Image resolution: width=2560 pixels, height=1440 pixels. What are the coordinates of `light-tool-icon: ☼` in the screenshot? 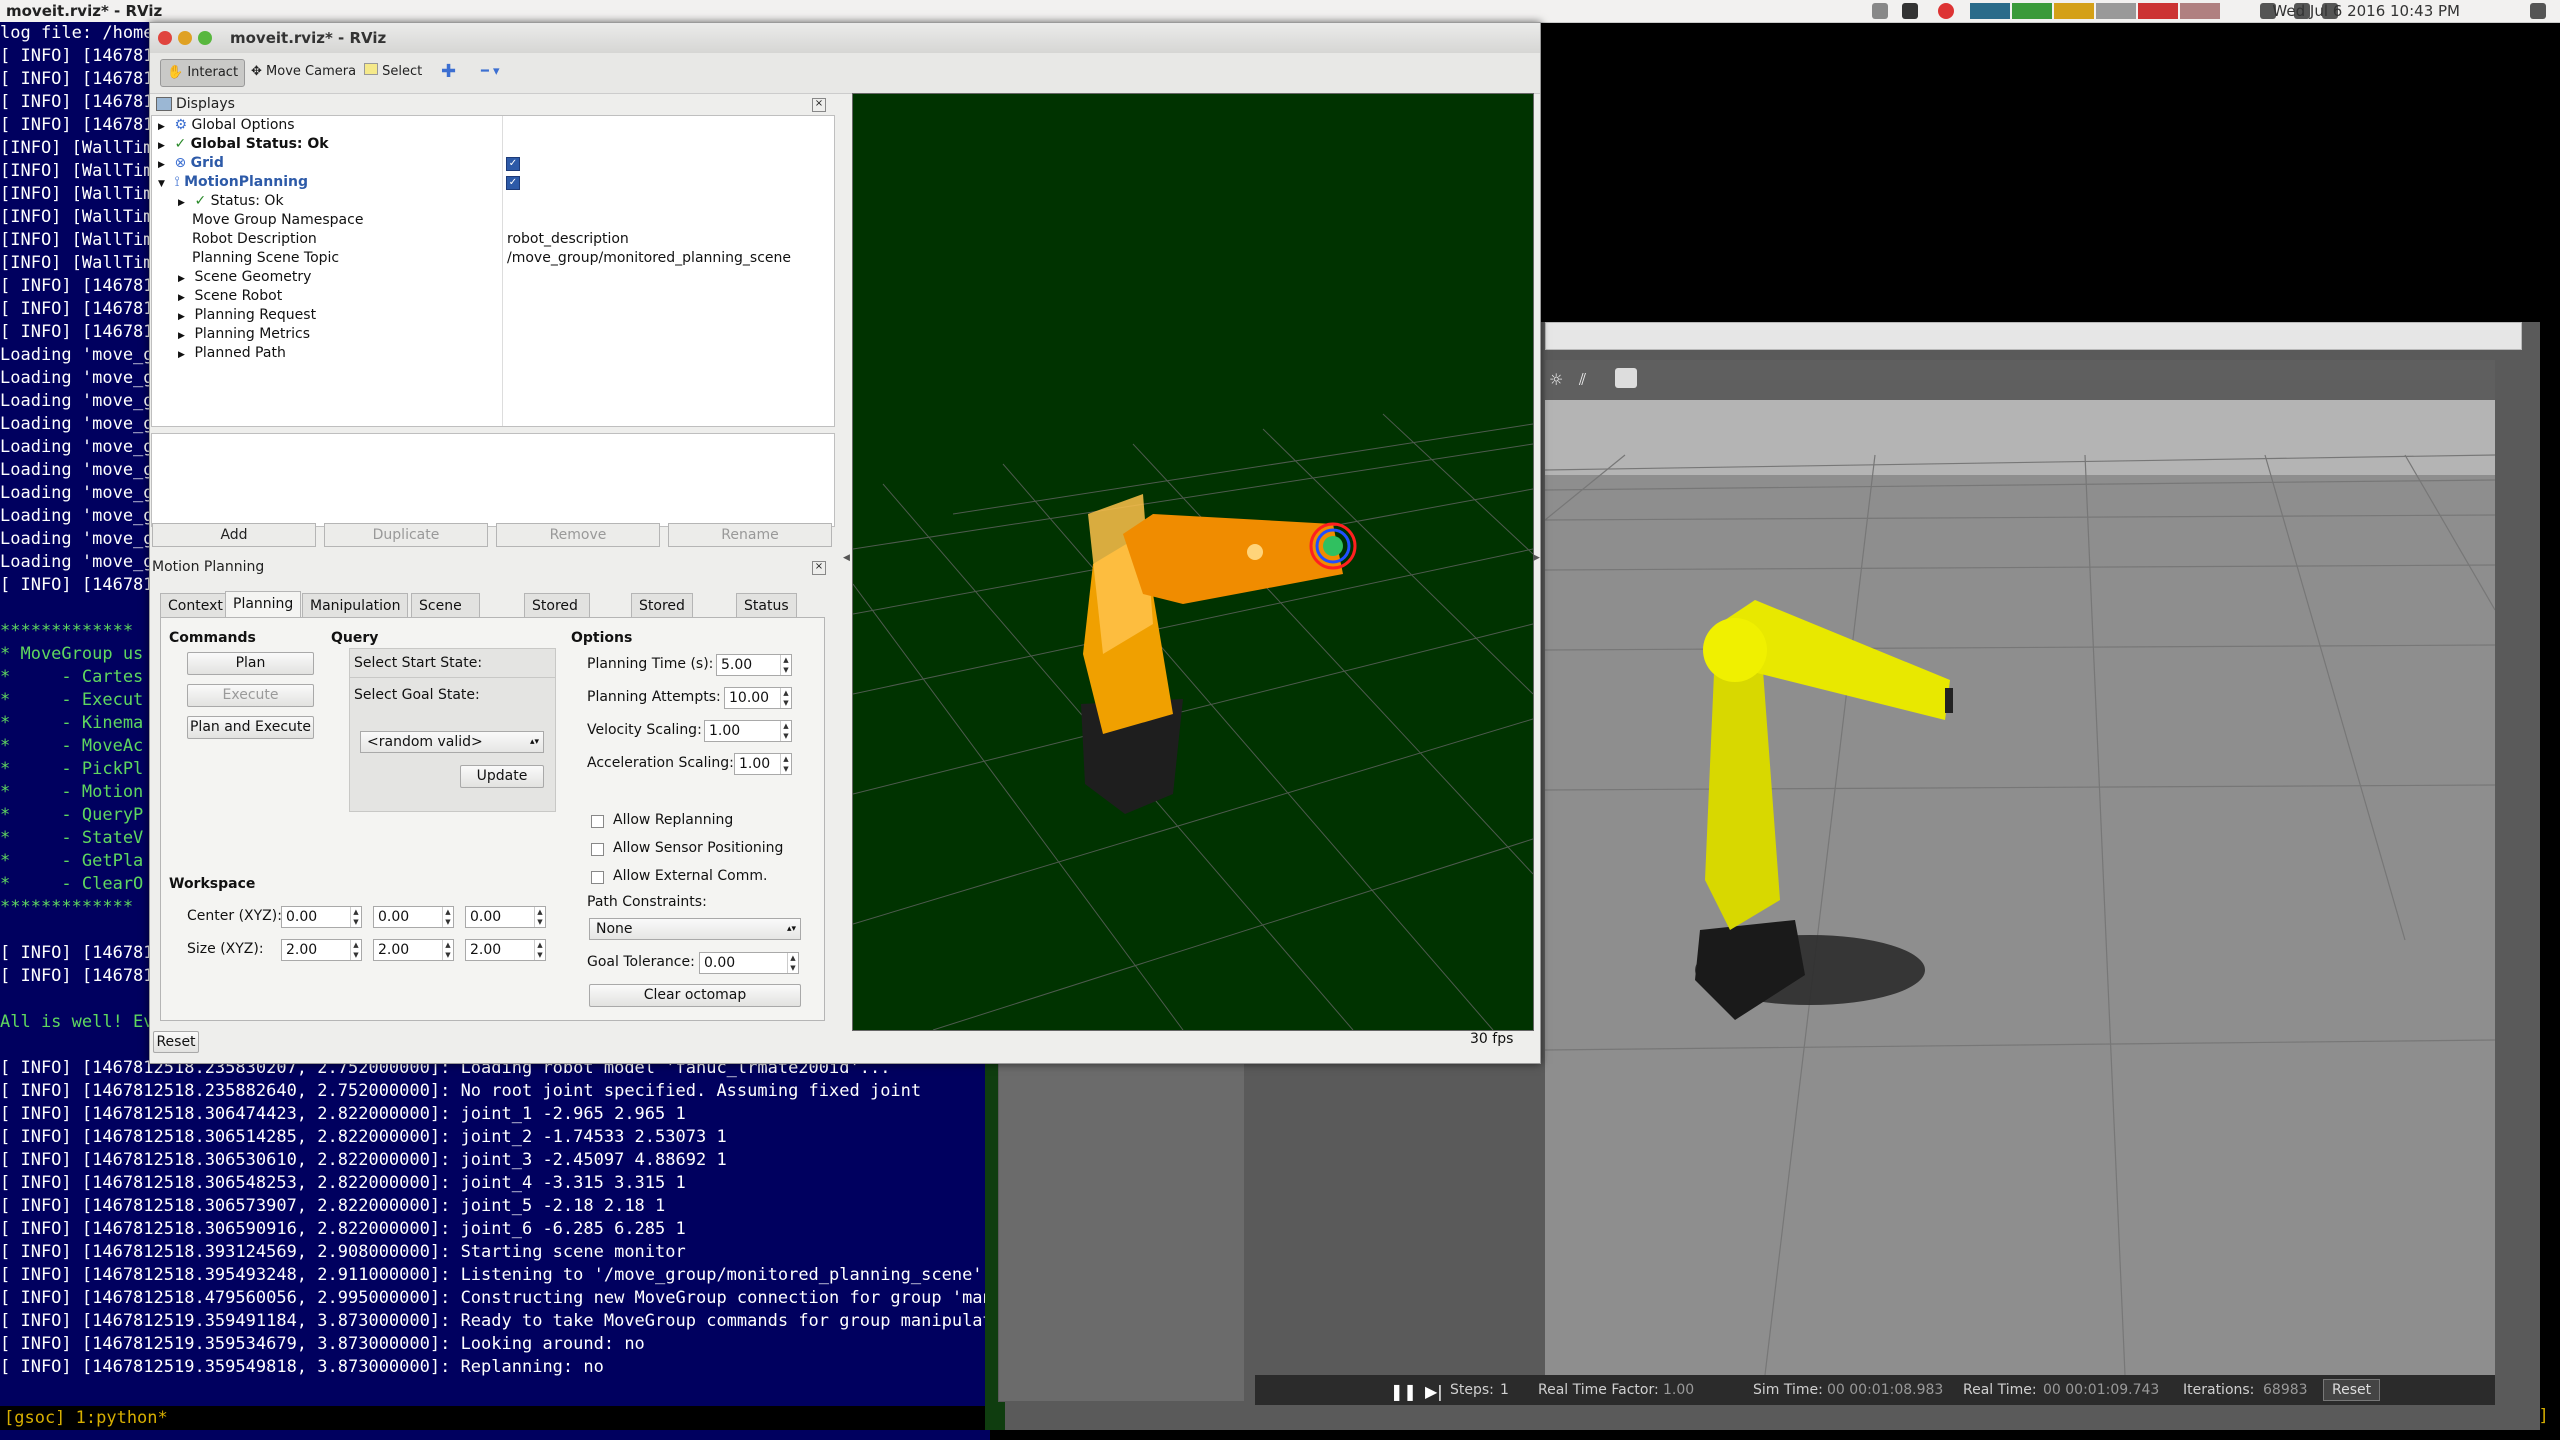 It's located at (1559, 380).